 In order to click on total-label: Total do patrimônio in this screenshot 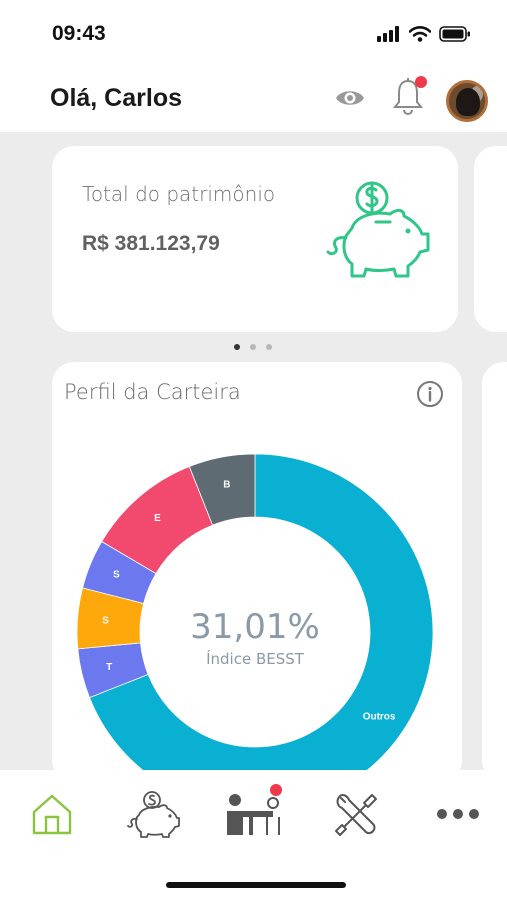, I will do `click(179, 194)`.